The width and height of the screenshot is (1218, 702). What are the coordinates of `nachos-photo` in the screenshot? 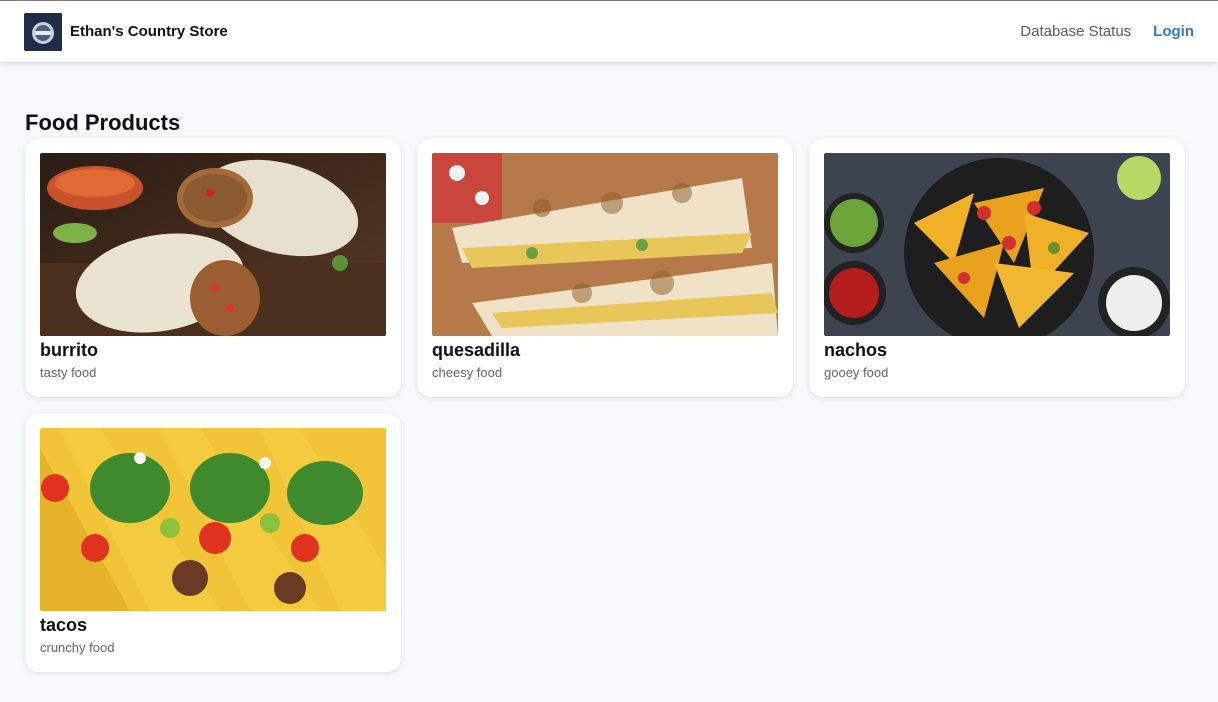 It's located at (997, 244).